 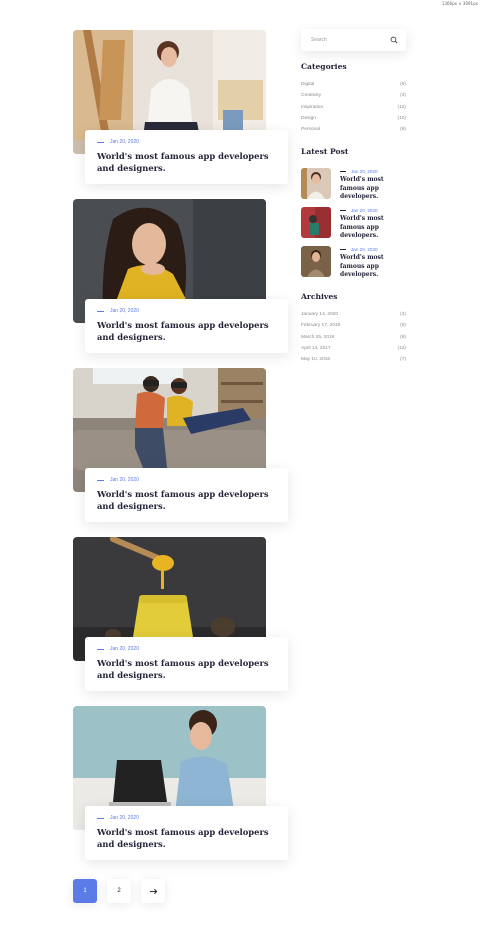 I want to click on search-icon, so click(x=394, y=40).